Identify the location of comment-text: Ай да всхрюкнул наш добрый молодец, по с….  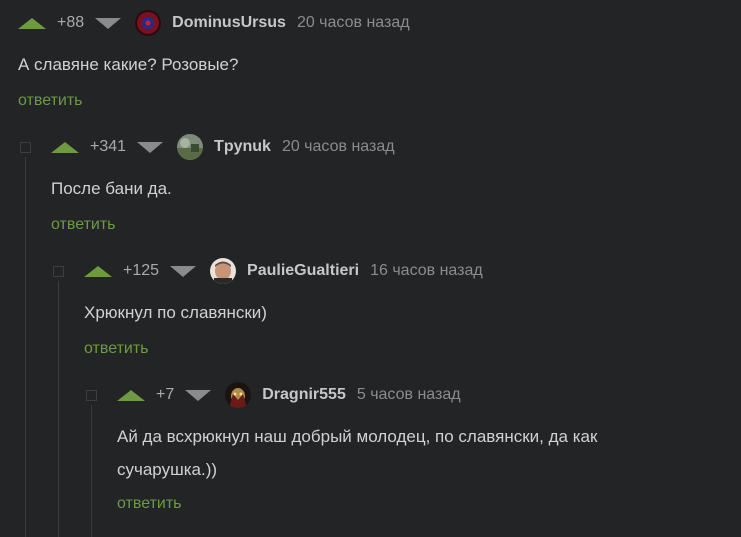
(357, 453).